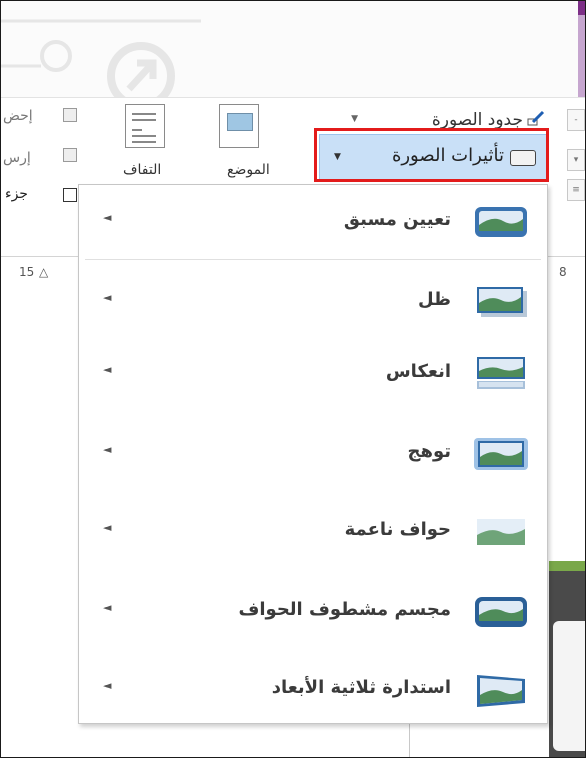  What do you see at coordinates (101, 60) in the screenshot?
I see `watermark-arrow-icon` at bounding box center [101, 60].